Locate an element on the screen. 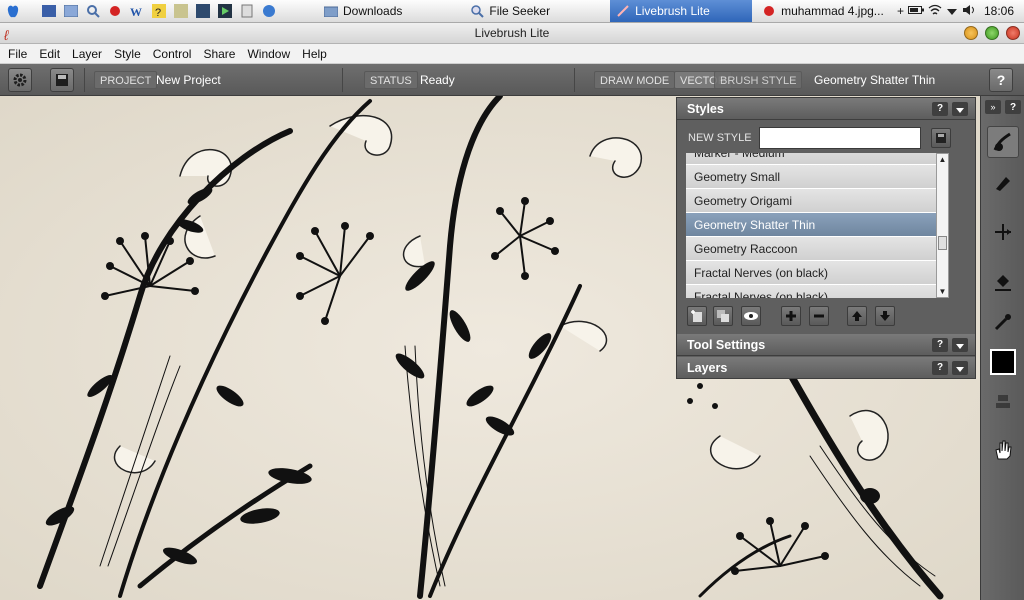 This screenshot has width=1024, height=600. book-launcher-icon is located at coordinates (203, 11).